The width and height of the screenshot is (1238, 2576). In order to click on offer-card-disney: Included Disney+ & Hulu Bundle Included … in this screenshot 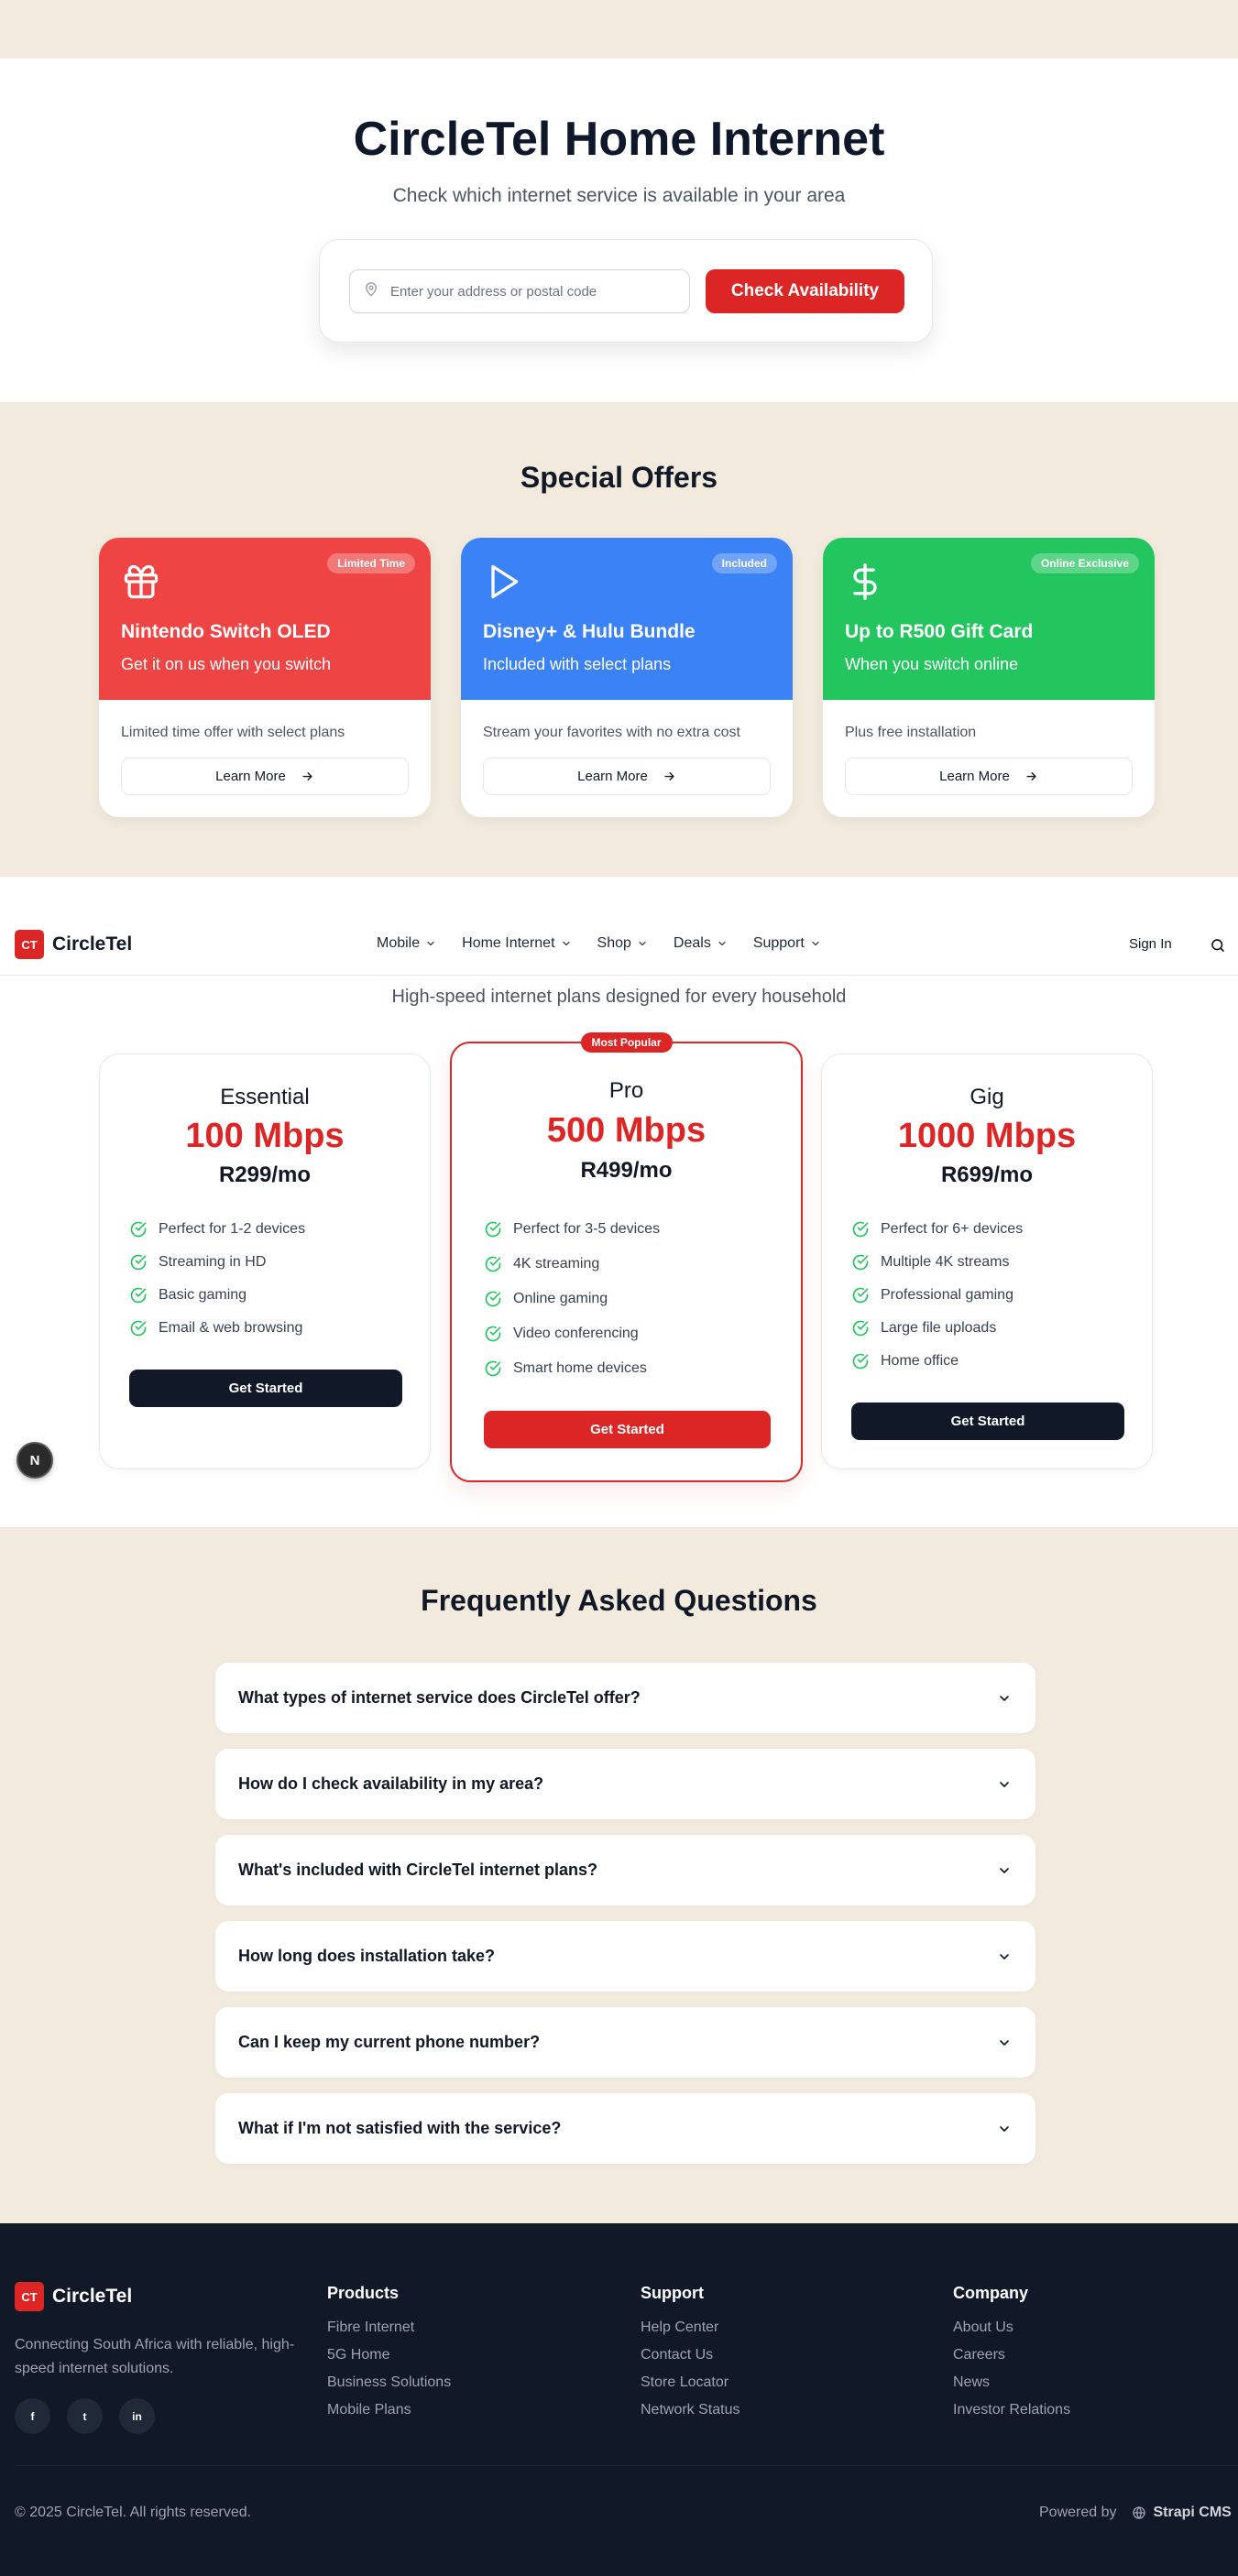, I will do `click(627, 677)`.